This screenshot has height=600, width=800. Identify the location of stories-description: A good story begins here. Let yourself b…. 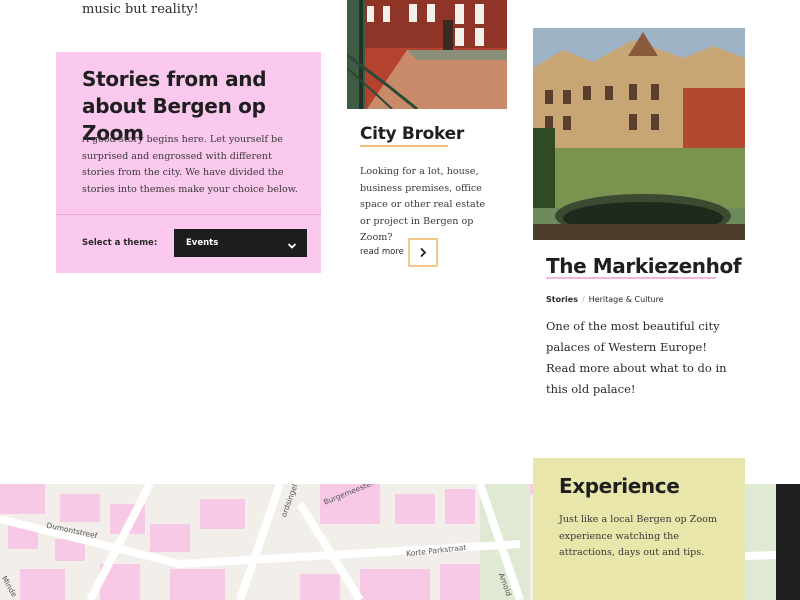
(190, 164).